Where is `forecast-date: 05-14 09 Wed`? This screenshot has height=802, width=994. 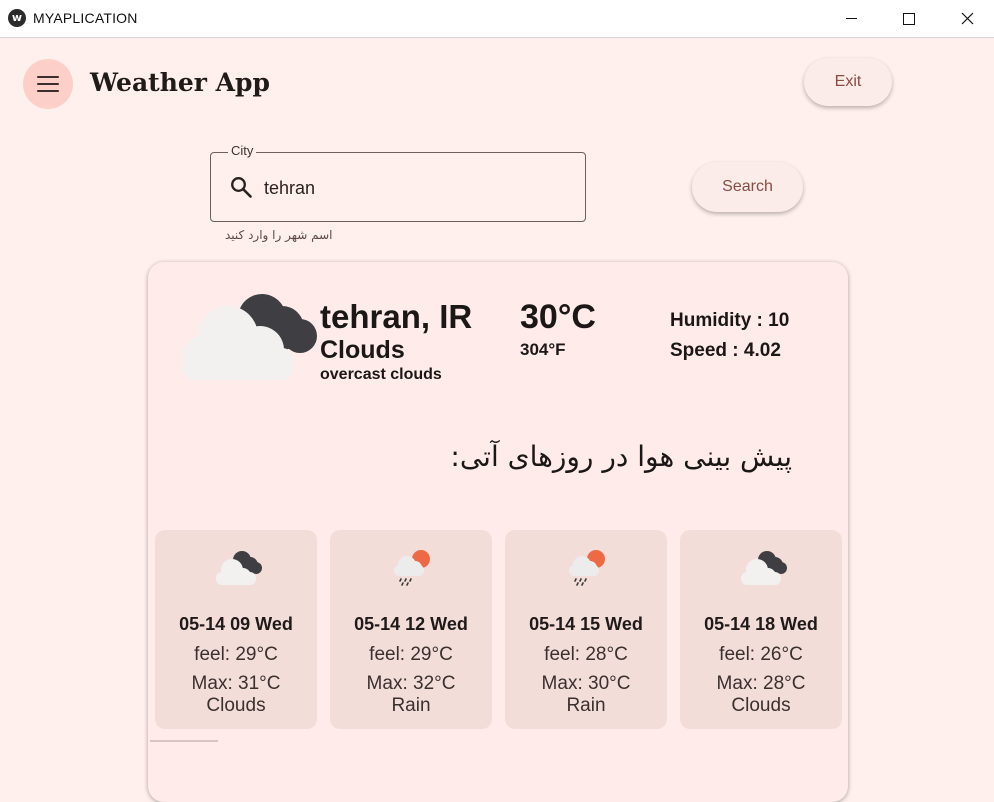 forecast-date: 05-14 09 Wed is located at coordinates (236, 624).